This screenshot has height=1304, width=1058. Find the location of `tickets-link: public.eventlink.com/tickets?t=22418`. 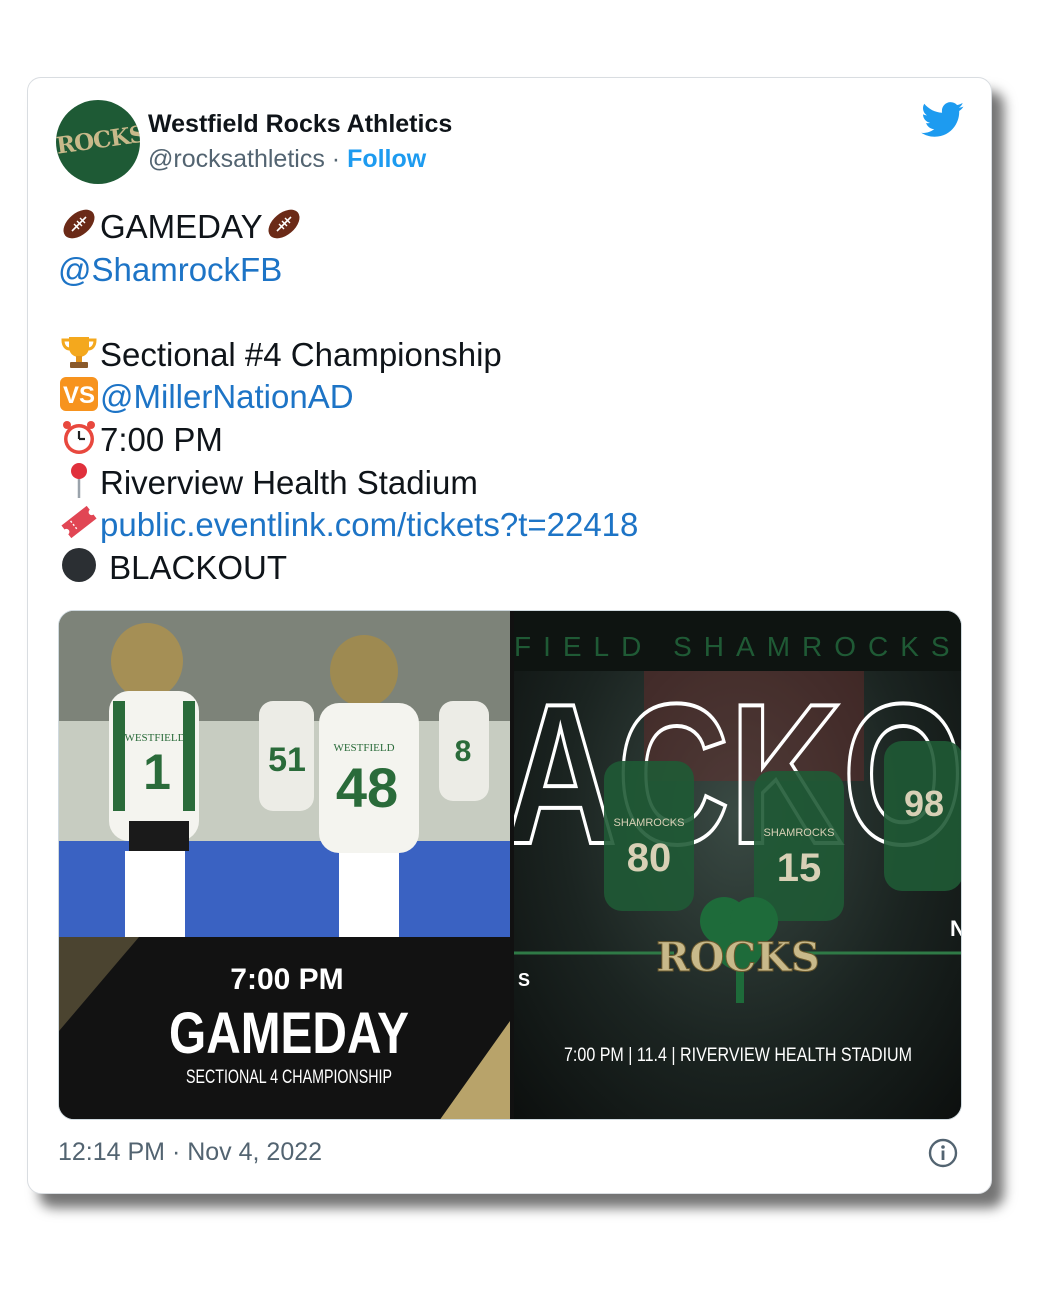

tickets-link: public.eventlink.com/tickets?t=22418 is located at coordinates (369, 524).